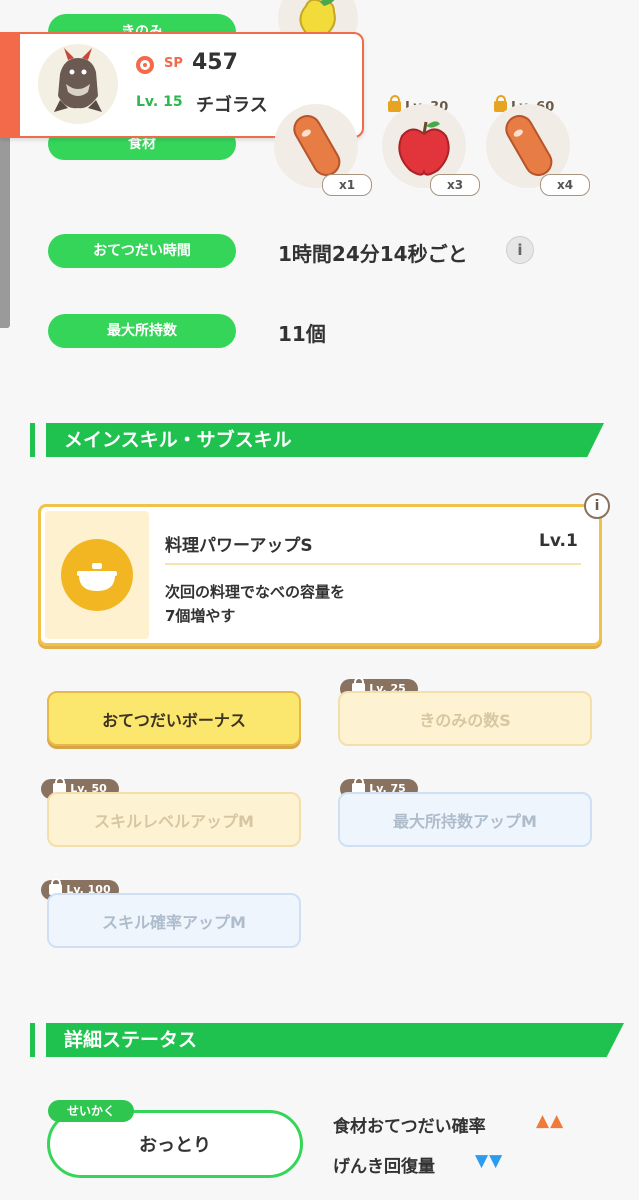 Image resolution: width=639 pixels, height=1200 pixels. Describe the element at coordinates (373, 564) in the screenshot. I see `main-skill-divider` at that location.